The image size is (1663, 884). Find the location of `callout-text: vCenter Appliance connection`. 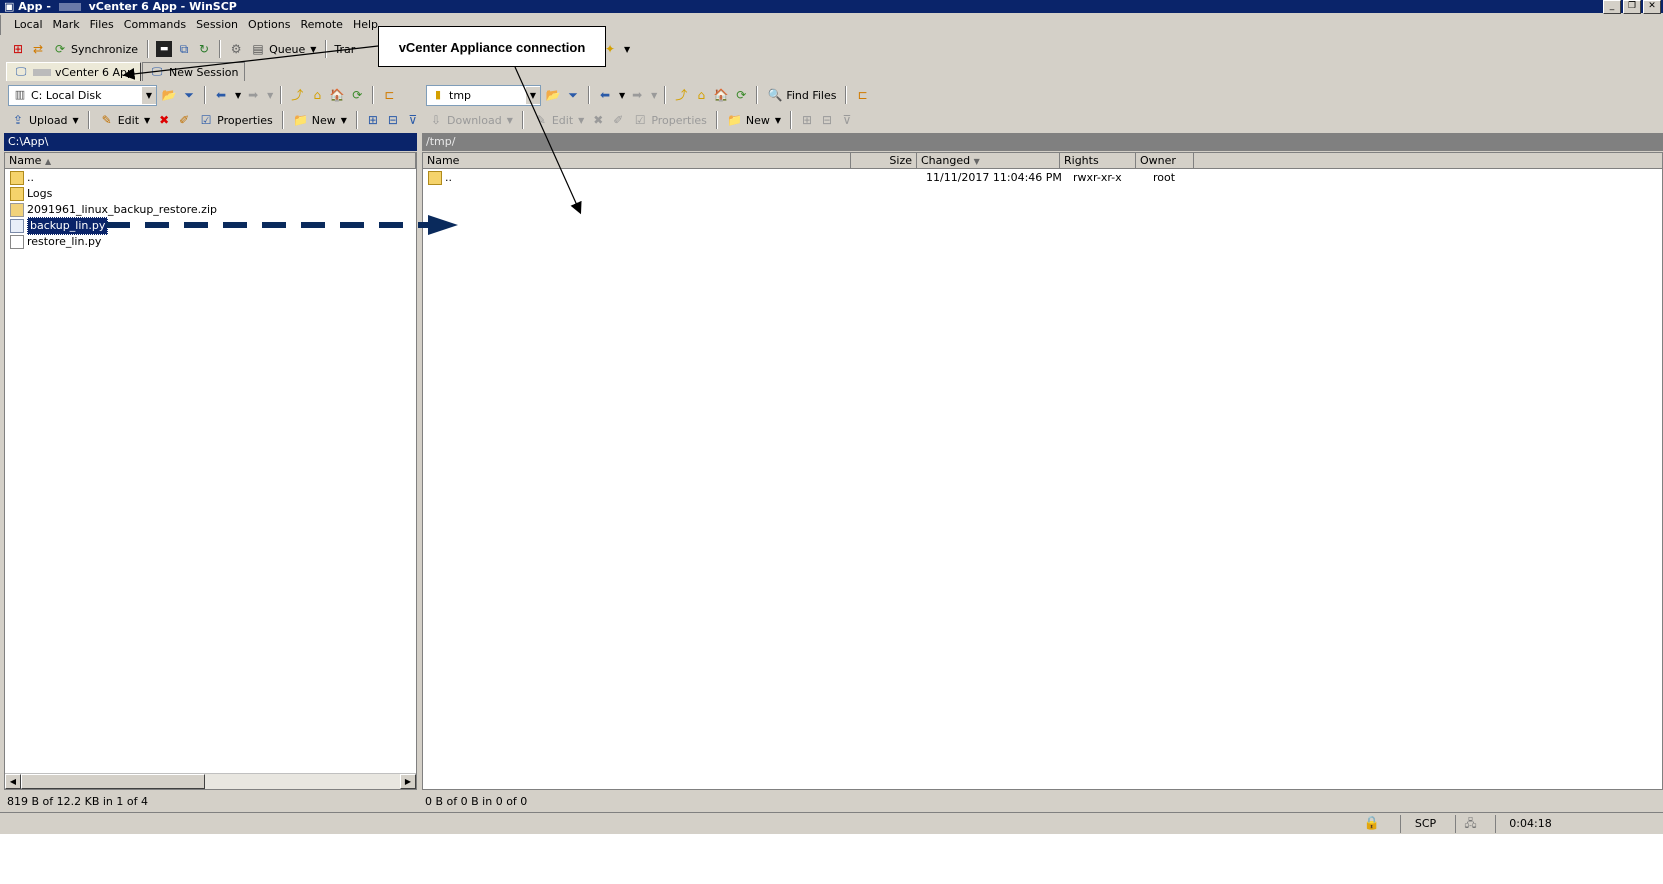

callout-text: vCenter Appliance connection is located at coordinates (492, 47).